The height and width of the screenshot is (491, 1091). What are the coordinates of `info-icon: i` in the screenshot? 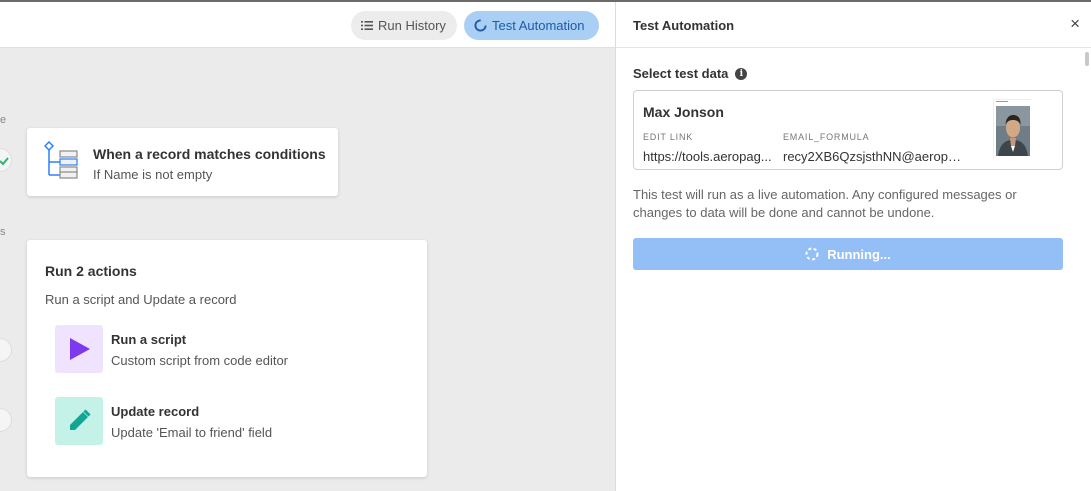 It's located at (741, 73).